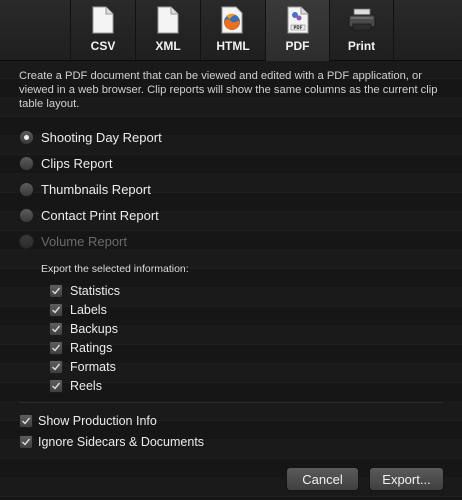  I want to click on checkbox-ratings: Ratings, so click(80, 348).